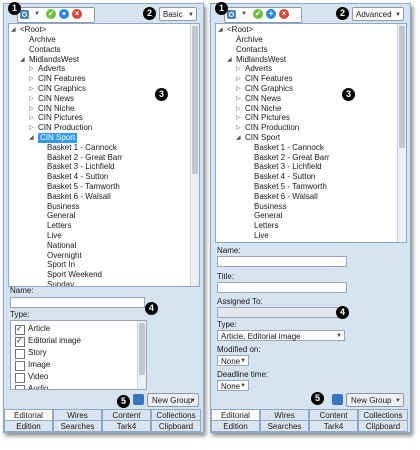 Image resolution: width=420 pixels, height=450 pixels. I want to click on tree-item-label: CIN Production, so click(272, 128).